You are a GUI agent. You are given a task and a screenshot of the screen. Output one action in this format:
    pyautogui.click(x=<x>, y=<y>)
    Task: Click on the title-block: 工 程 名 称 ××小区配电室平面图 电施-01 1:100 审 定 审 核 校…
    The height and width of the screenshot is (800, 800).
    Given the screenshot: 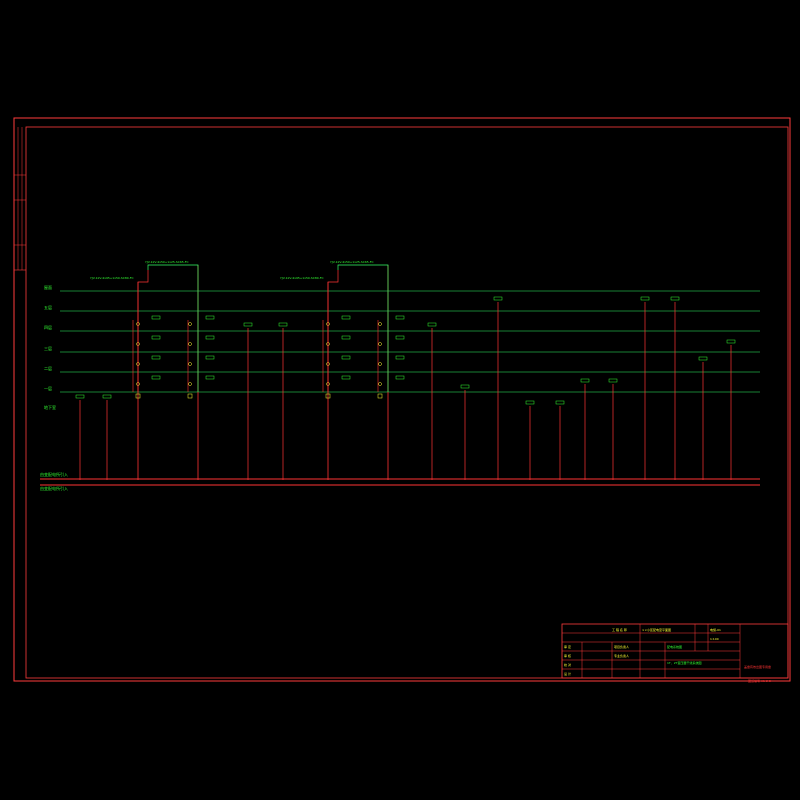 What is the action you would take?
    pyautogui.click(x=675, y=651)
    